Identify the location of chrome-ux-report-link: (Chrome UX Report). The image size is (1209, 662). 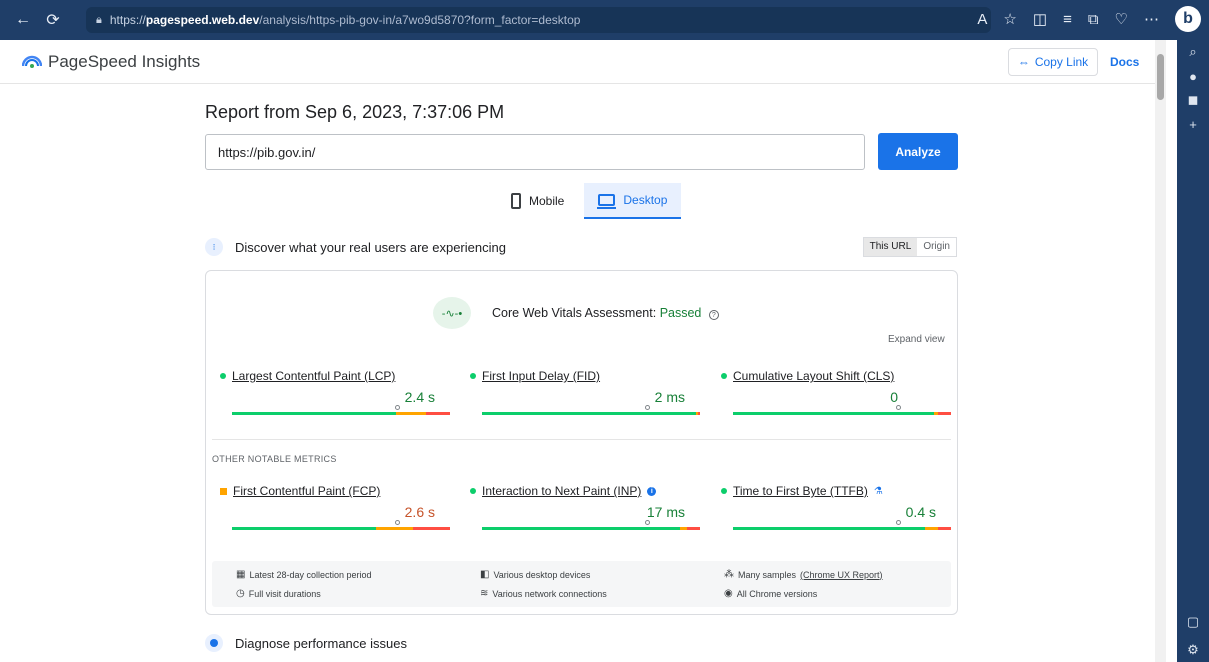
(841, 575).